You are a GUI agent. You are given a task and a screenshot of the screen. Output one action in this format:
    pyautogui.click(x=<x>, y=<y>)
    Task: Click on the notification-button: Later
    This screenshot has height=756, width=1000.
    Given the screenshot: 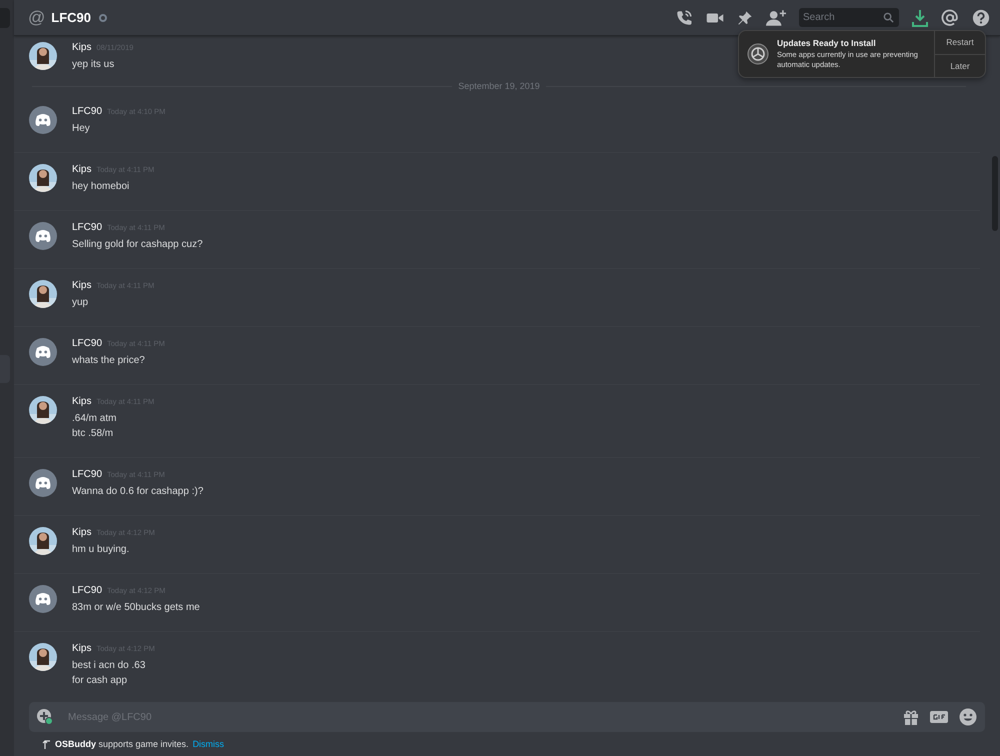 What is the action you would take?
    pyautogui.click(x=960, y=65)
    